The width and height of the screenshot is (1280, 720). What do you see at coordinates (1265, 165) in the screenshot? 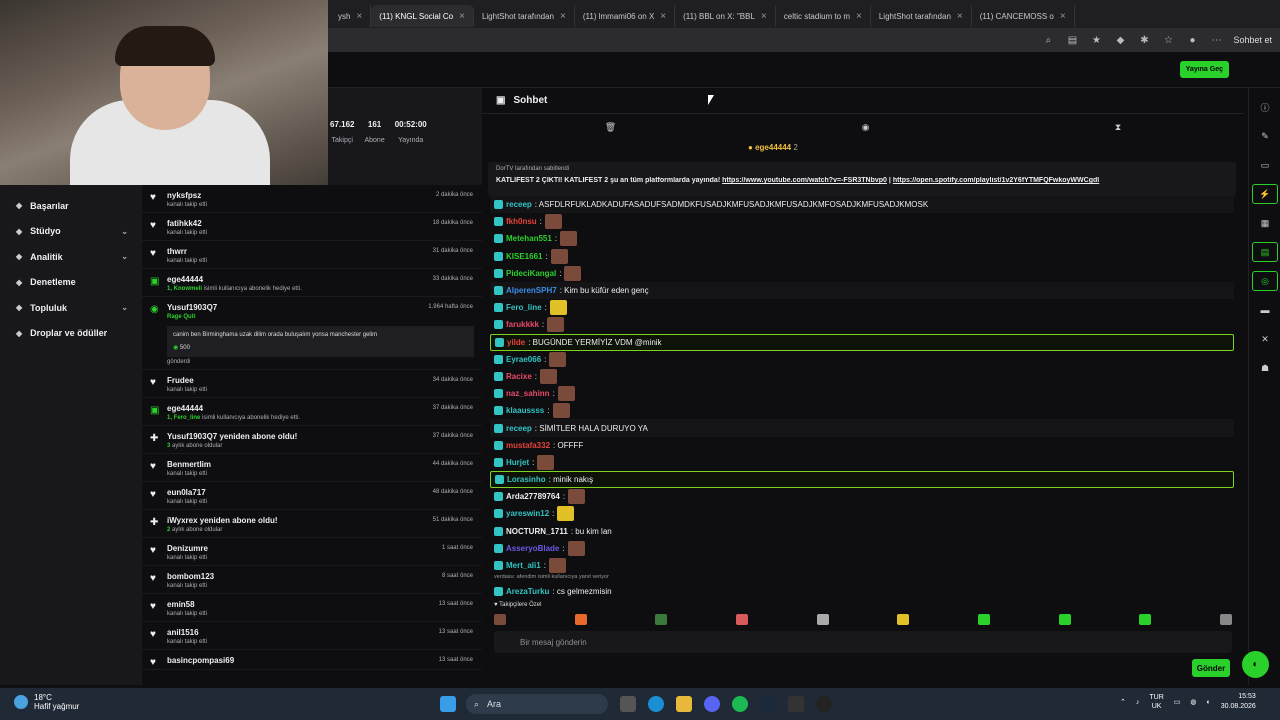
I see `camera-icon: ▭` at bounding box center [1265, 165].